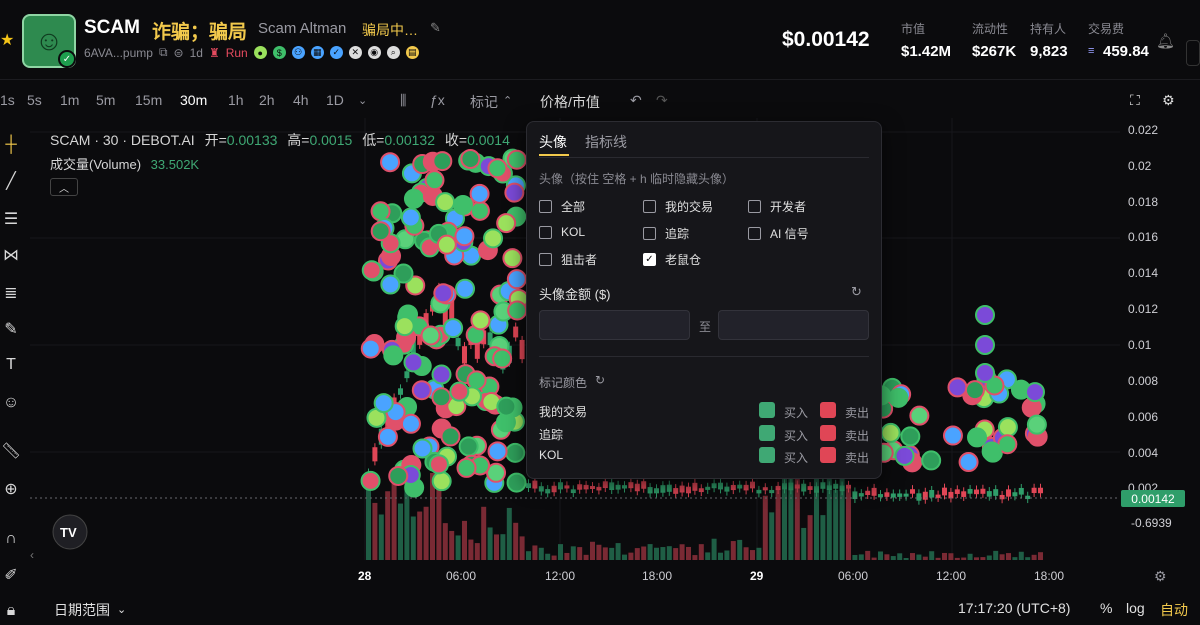 The width and height of the screenshot is (1200, 625). Describe the element at coordinates (1135, 608) in the screenshot. I see `log-toggle: log` at that location.